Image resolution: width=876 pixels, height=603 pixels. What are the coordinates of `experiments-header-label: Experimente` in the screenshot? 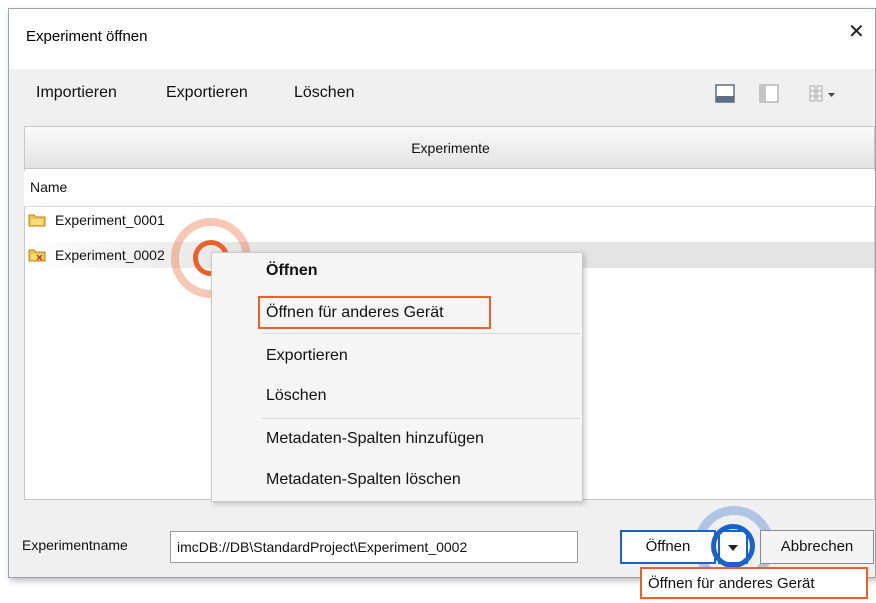 It's located at (450, 148).